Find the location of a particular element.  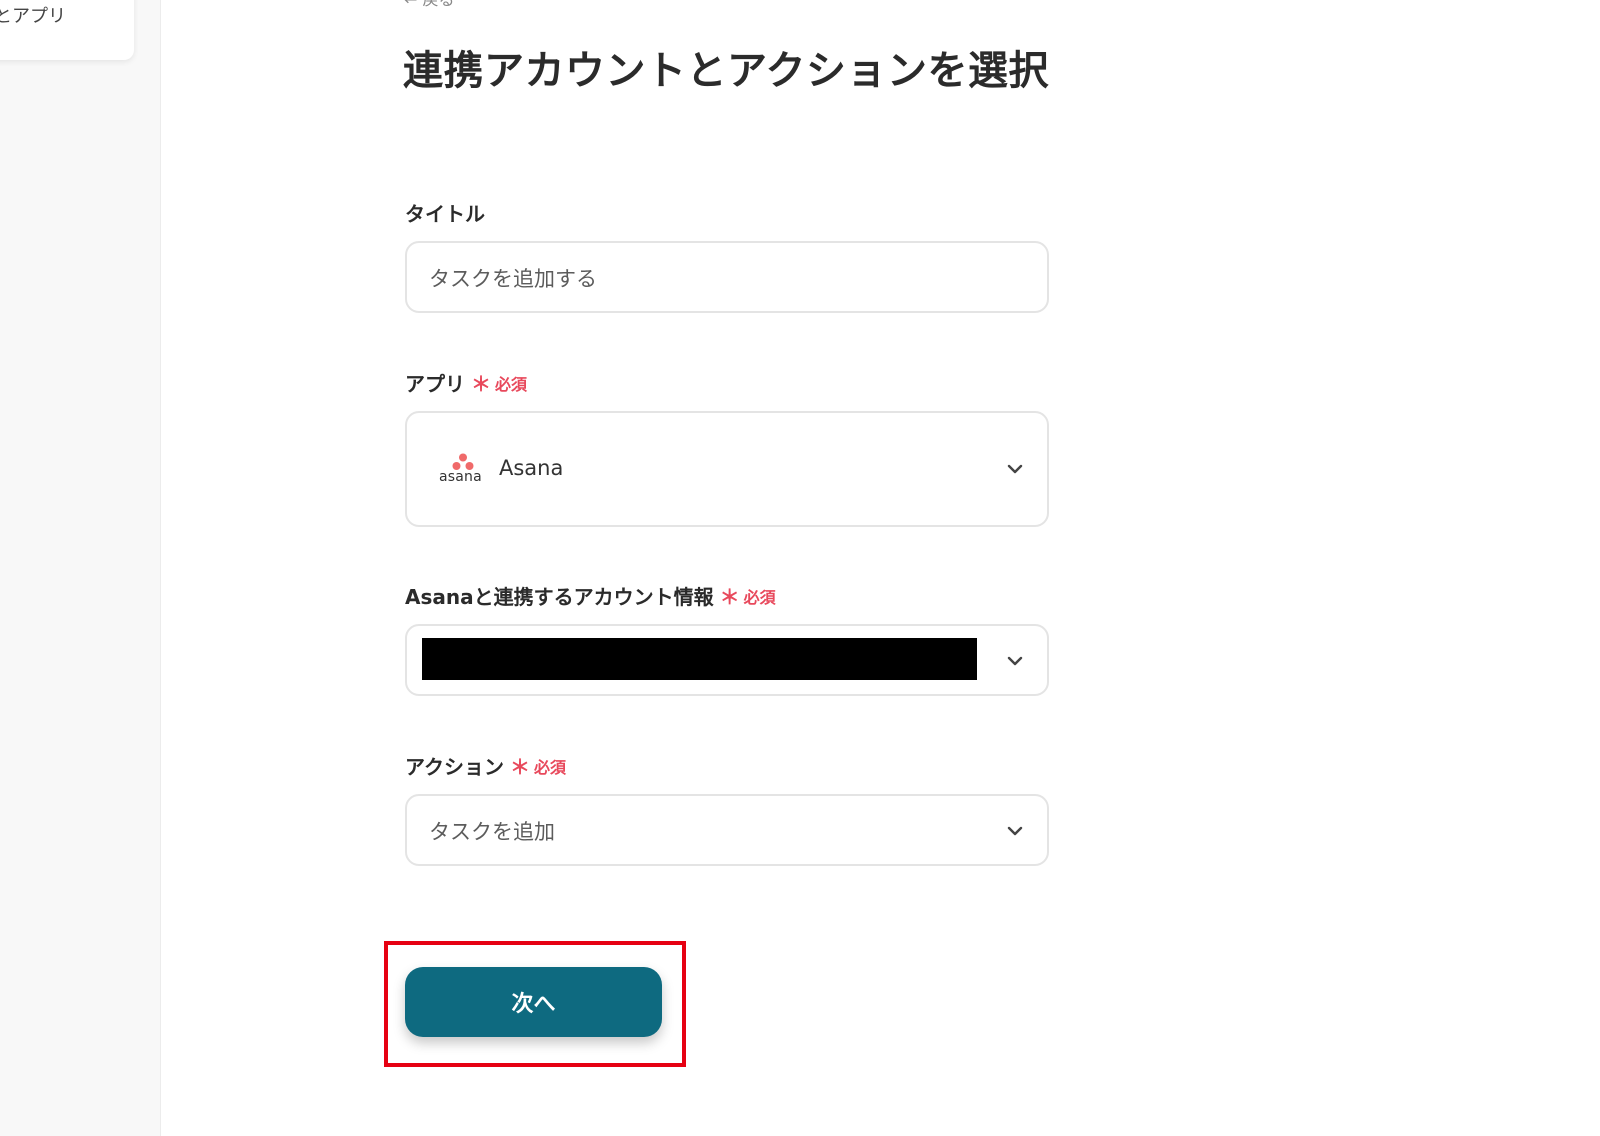

action-field-label: アクション ＊ 必須 is located at coordinates (485, 765).